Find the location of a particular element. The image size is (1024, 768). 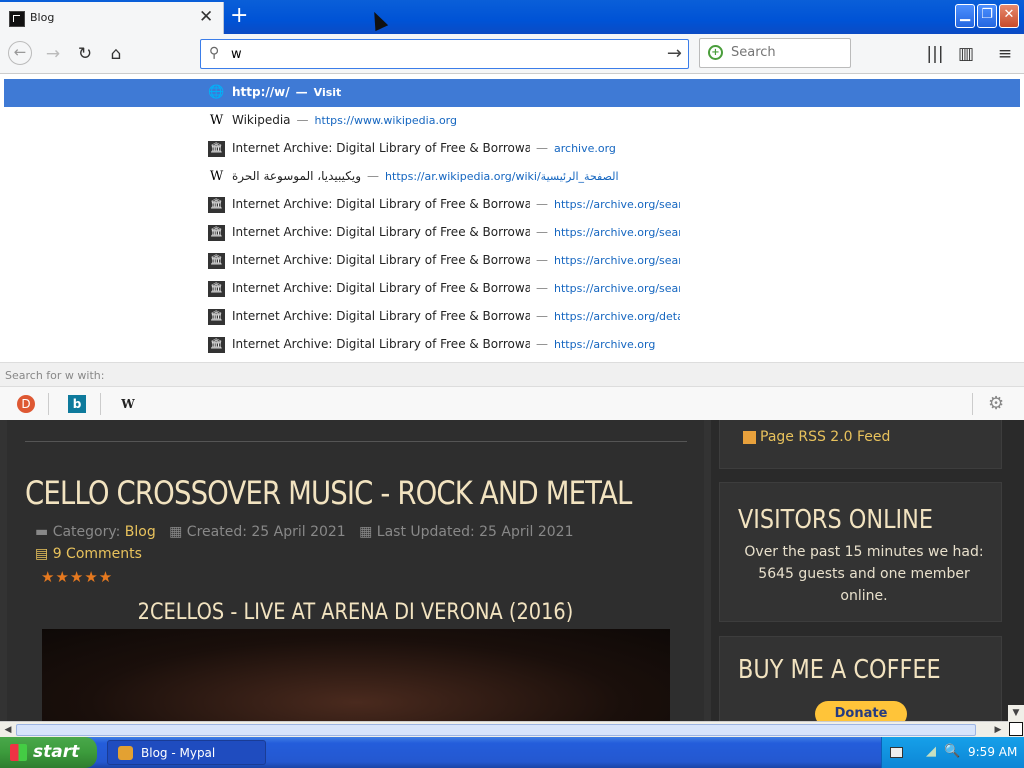

created-date: Created: 25 April 2021 is located at coordinates (266, 532).